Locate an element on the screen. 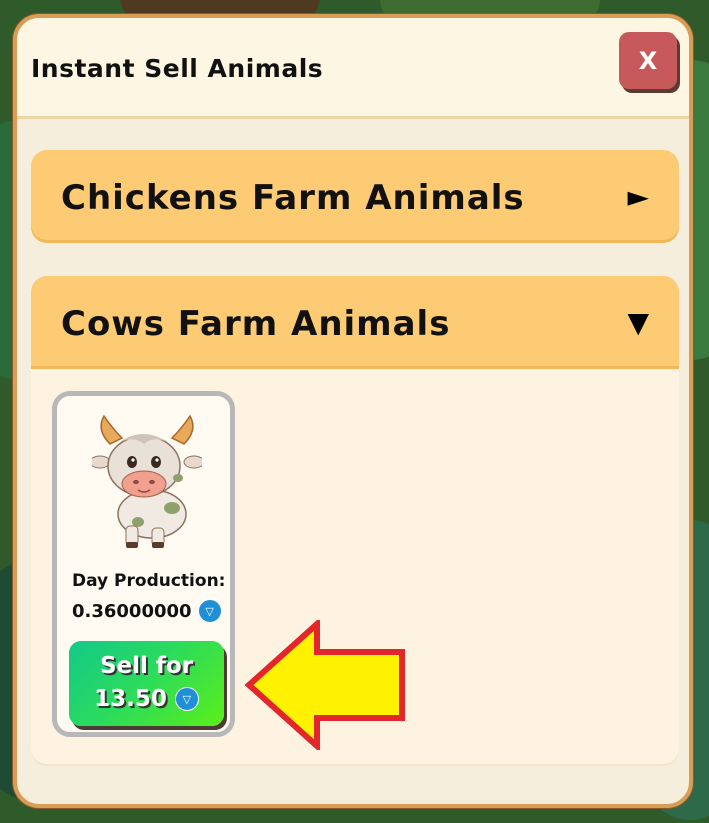  day-production-value: 0.36000000 is located at coordinates (132, 611).